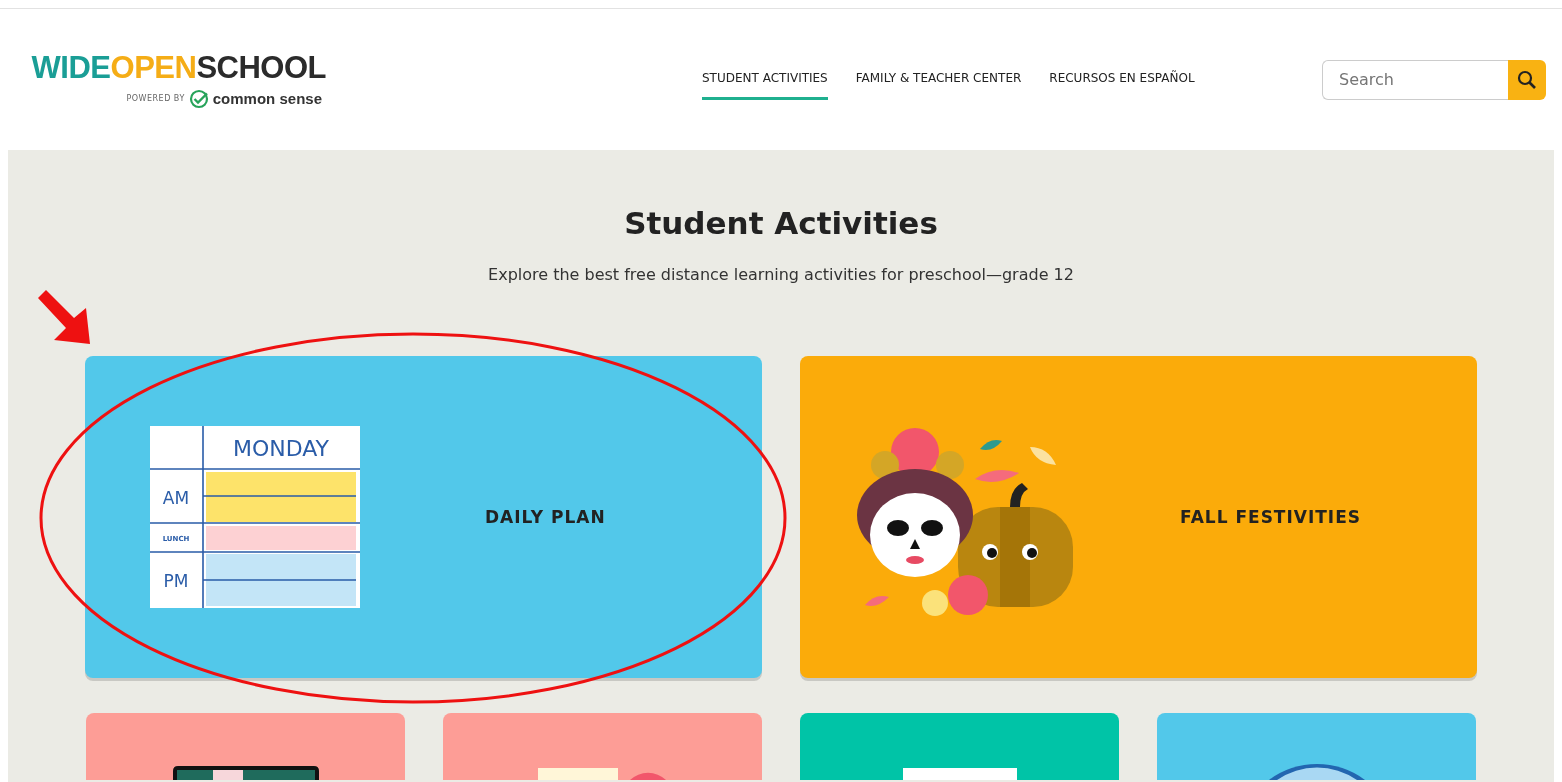  Describe the element at coordinates (245, 746) in the screenshot. I see `activity-card` at that location.